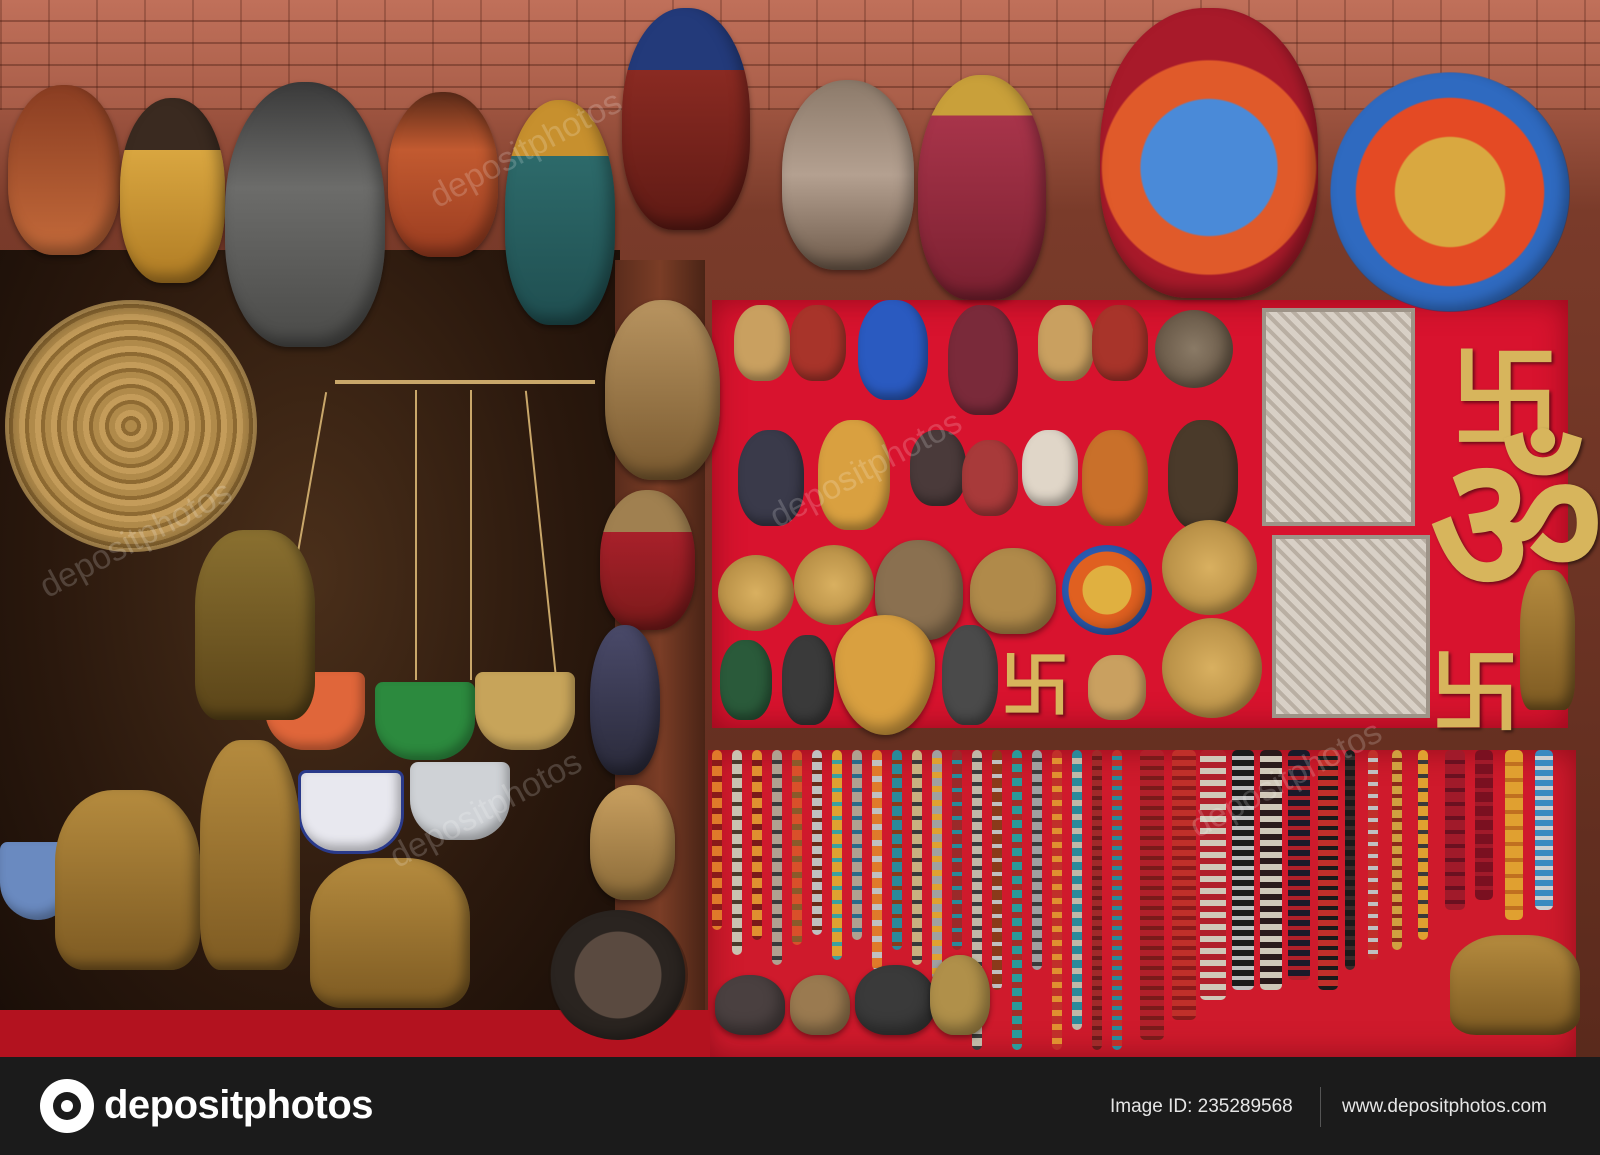 The height and width of the screenshot is (1155, 1600). I want to click on silver-mandala-plaque, so click(1338, 417).